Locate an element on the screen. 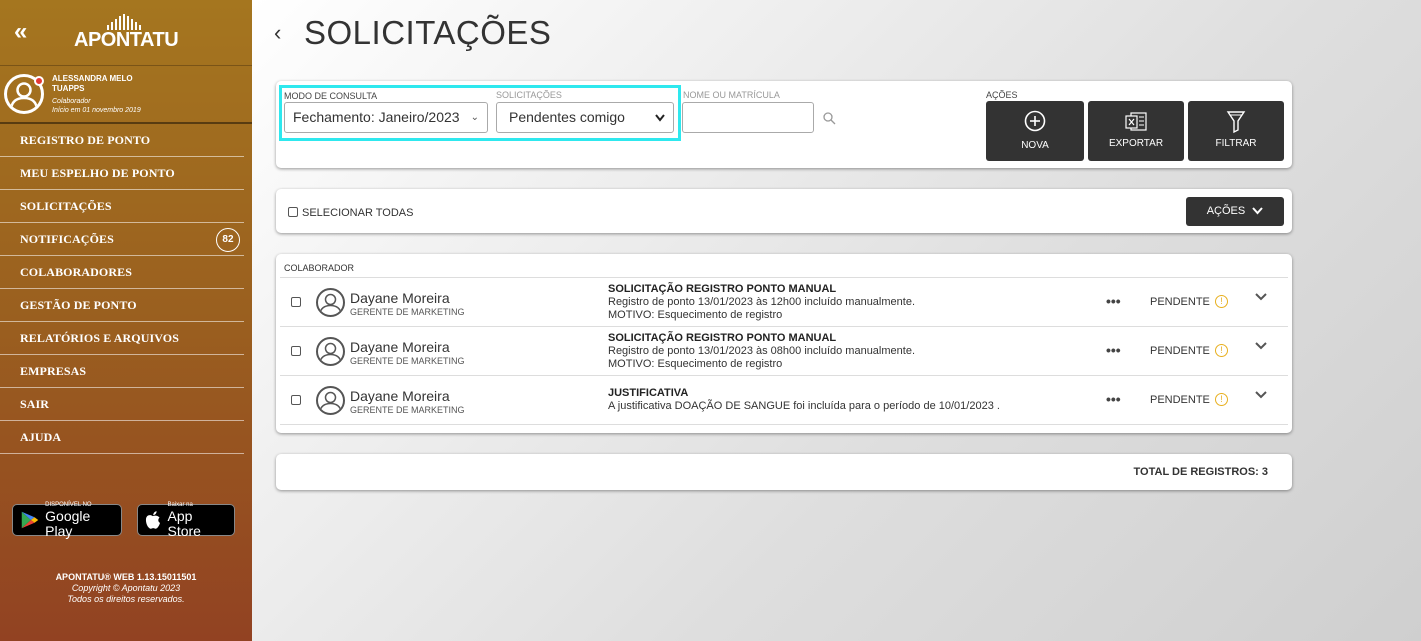 This screenshot has height=641, width=1421. filter-button: FILTRAR is located at coordinates (1236, 131).